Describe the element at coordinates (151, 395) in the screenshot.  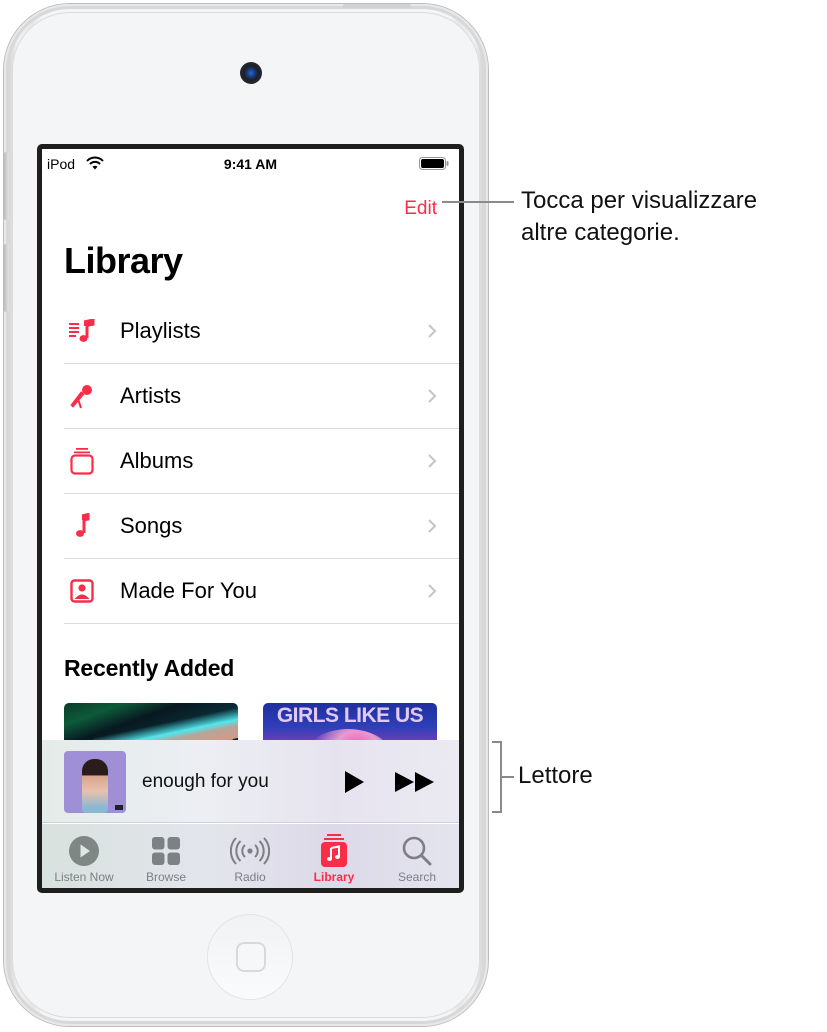
I see `category-label: Artists` at that location.